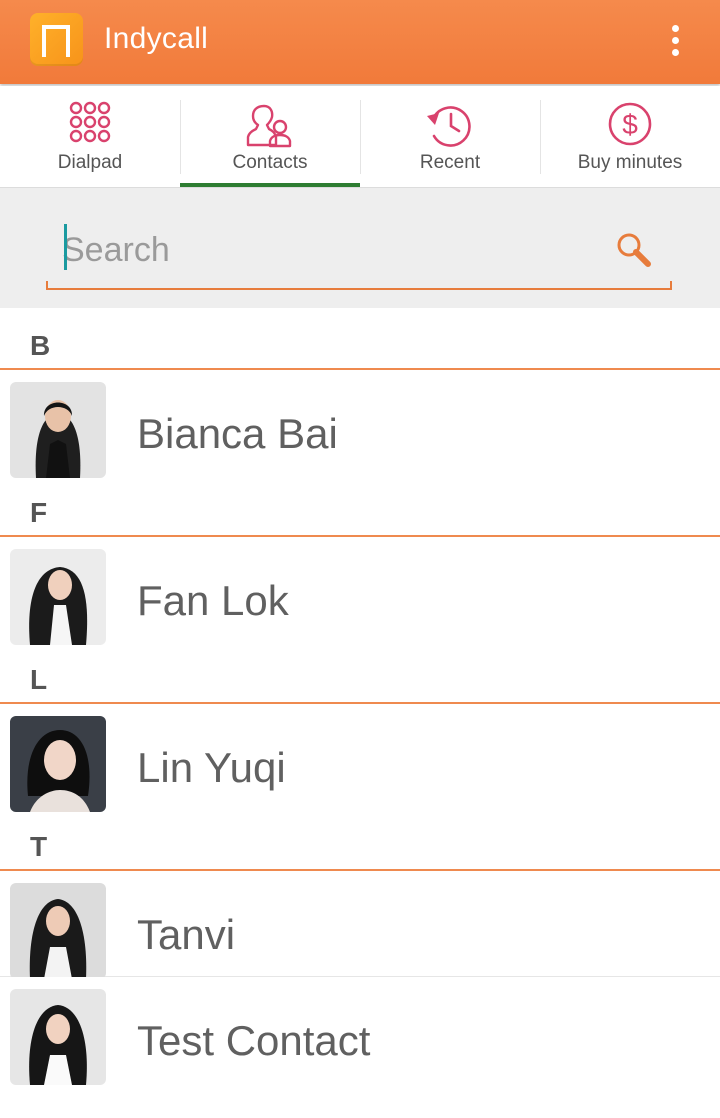 The image size is (720, 1118). What do you see at coordinates (360, 591) in the screenshot?
I see `contact-row: Fan Lok` at bounding box center [360, 591].